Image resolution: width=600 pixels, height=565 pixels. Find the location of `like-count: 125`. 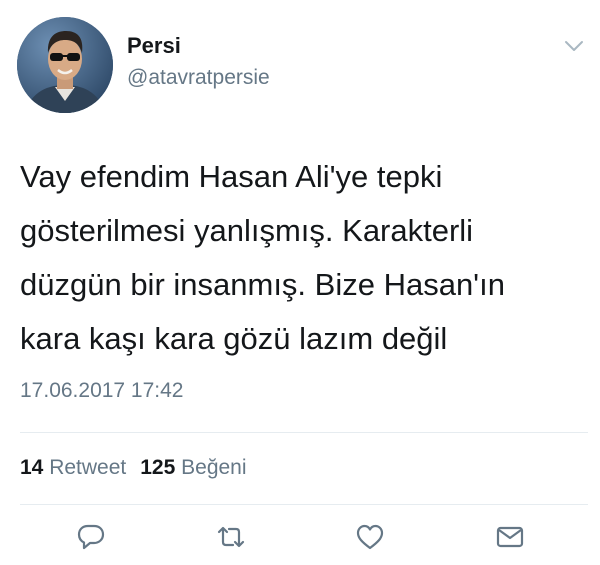

like-count: 125 is located at coordinates (158, 467).